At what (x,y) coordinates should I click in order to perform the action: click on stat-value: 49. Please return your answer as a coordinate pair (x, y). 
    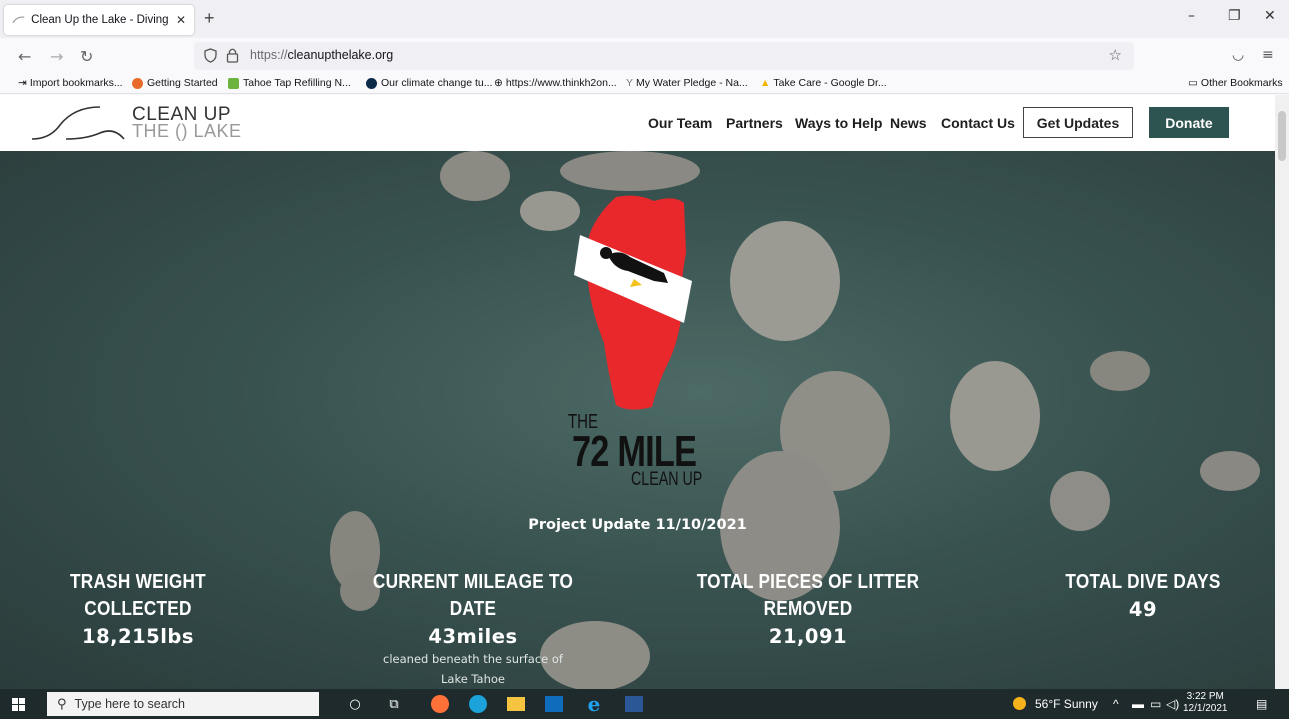
    Looking at the image, I should click on (1143, 609).